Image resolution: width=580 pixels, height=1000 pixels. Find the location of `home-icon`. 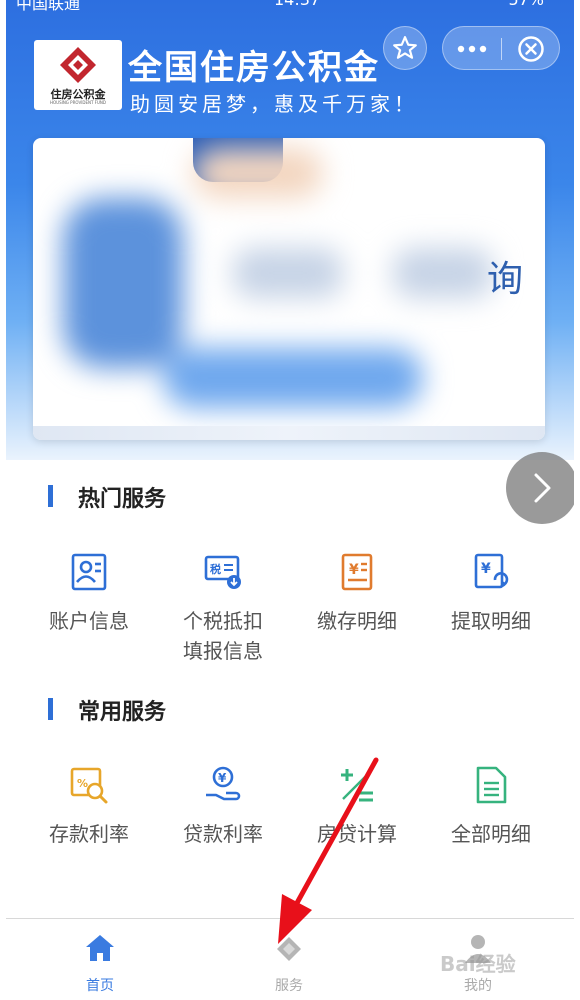

home-icon is located at coordinates (100, 948).